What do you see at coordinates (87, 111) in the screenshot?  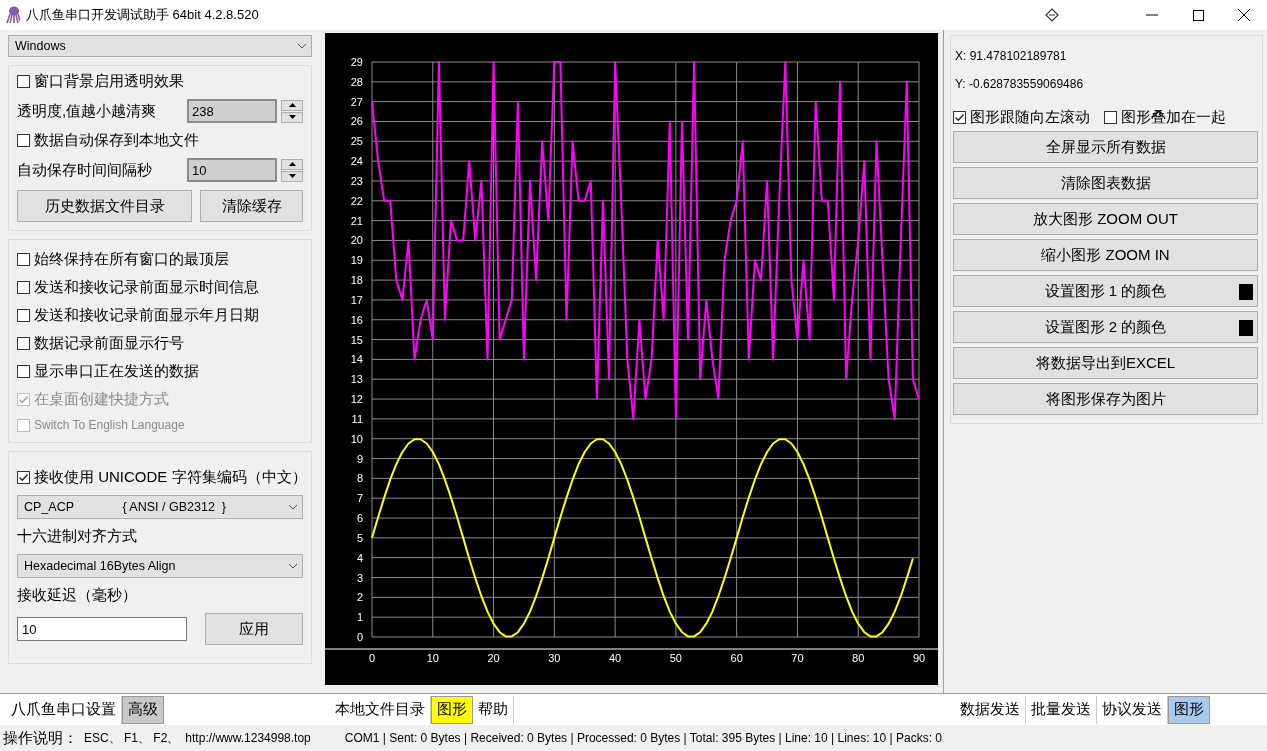 I see `field-label: 透明度,值越小越清爽` at bounding box center [87, 111].